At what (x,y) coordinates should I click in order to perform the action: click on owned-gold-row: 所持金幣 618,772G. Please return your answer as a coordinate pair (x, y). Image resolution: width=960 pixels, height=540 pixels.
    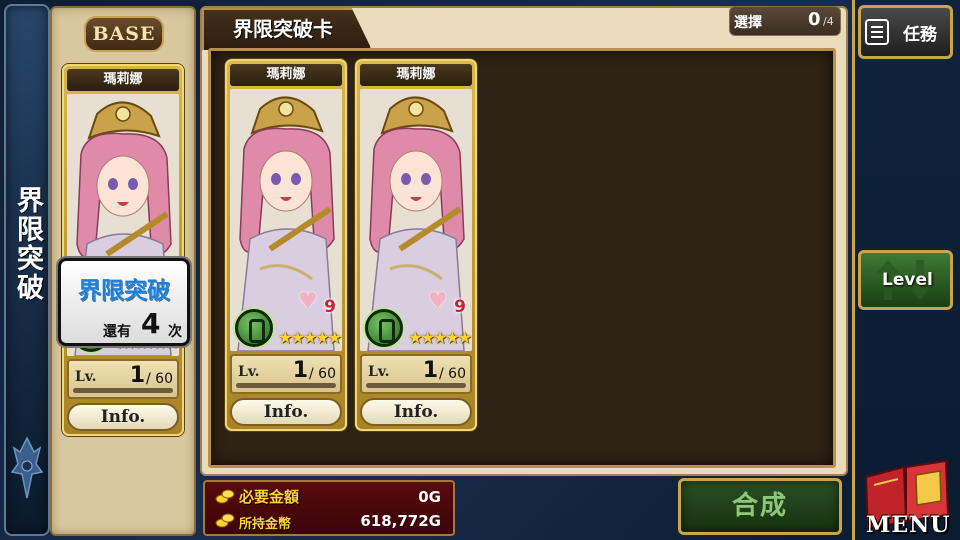
    Looking at the image, I should click on (329, 521).